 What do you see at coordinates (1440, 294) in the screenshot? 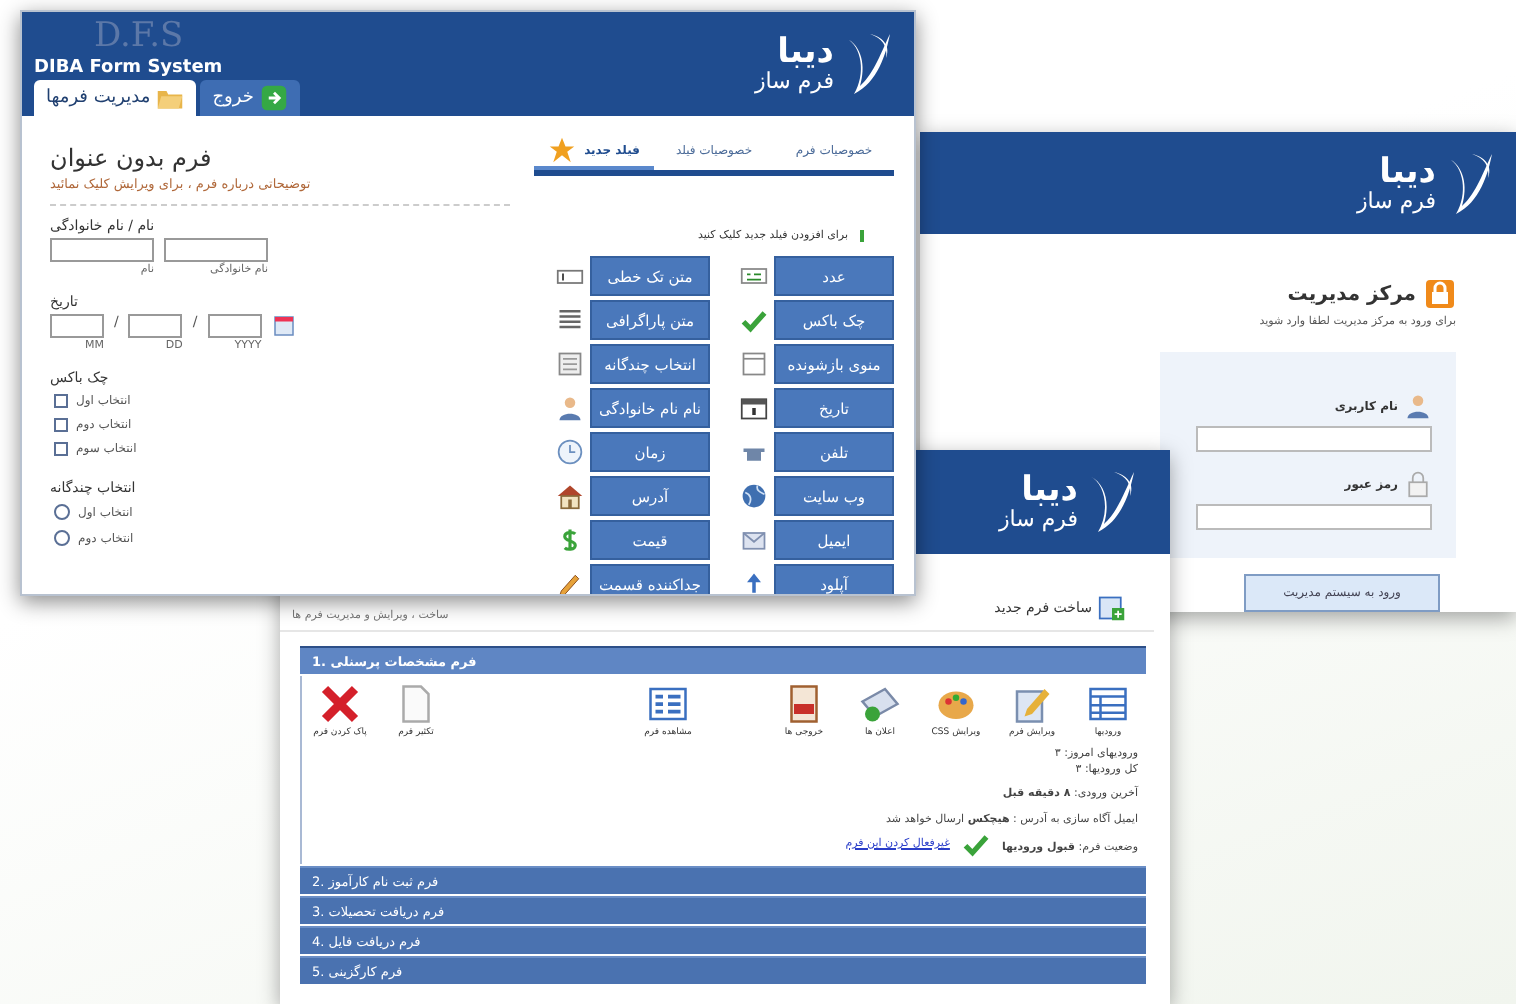
I see `lock-icon` at bounding box center [1440, 294].